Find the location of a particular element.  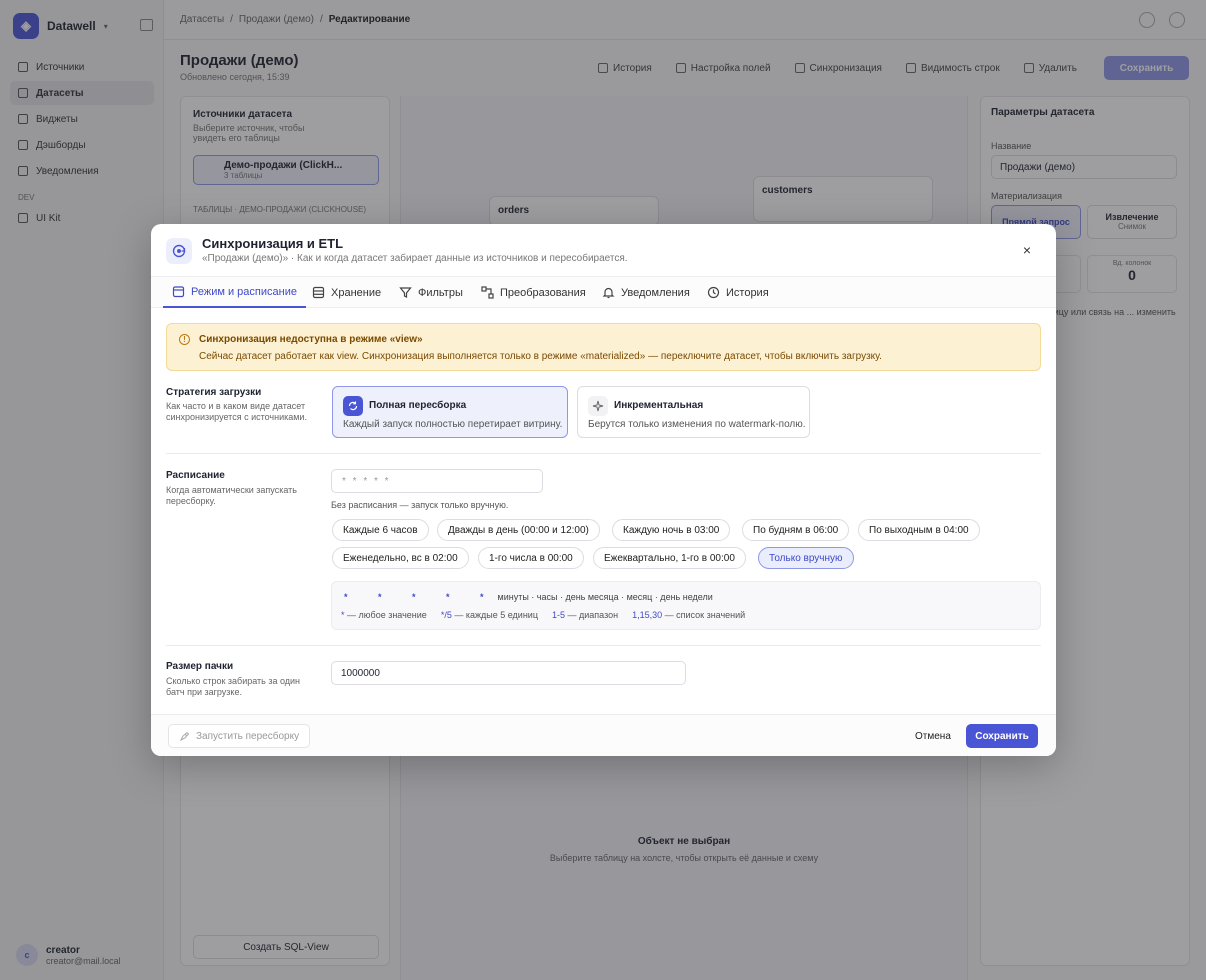

history-icon is located at coordinates (713, 292).